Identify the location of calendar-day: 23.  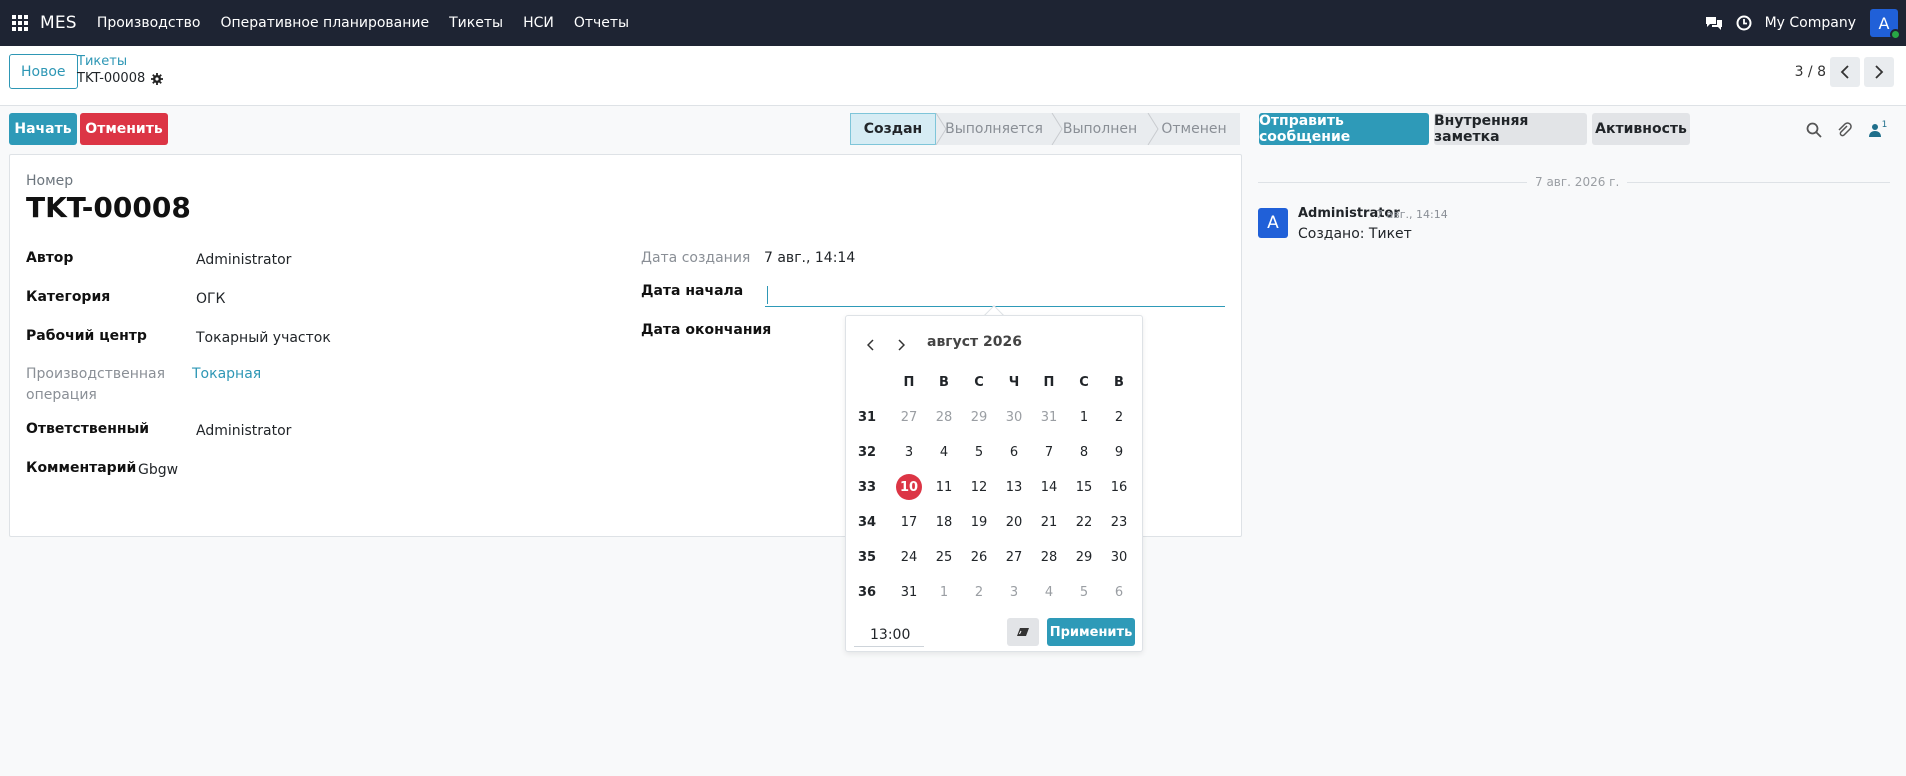
(1119, 522).